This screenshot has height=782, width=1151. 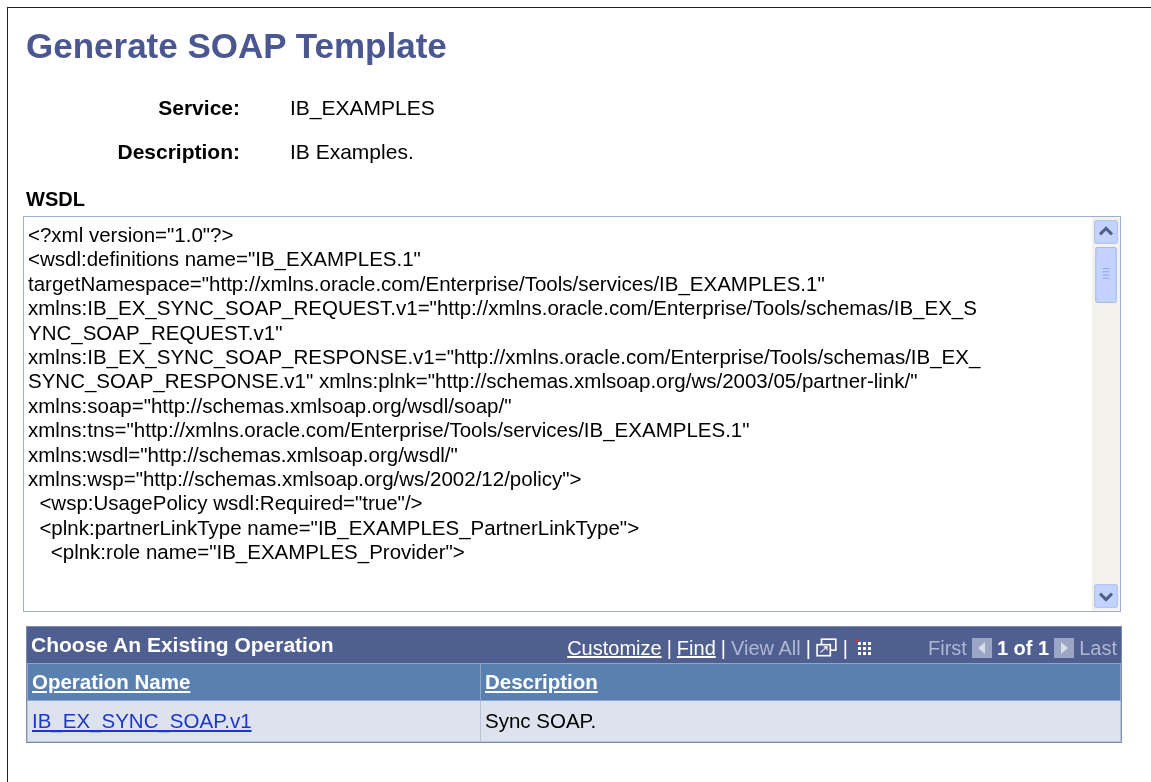 I want to click on scroll-thumb-icon, so click(x=1106, y=275).